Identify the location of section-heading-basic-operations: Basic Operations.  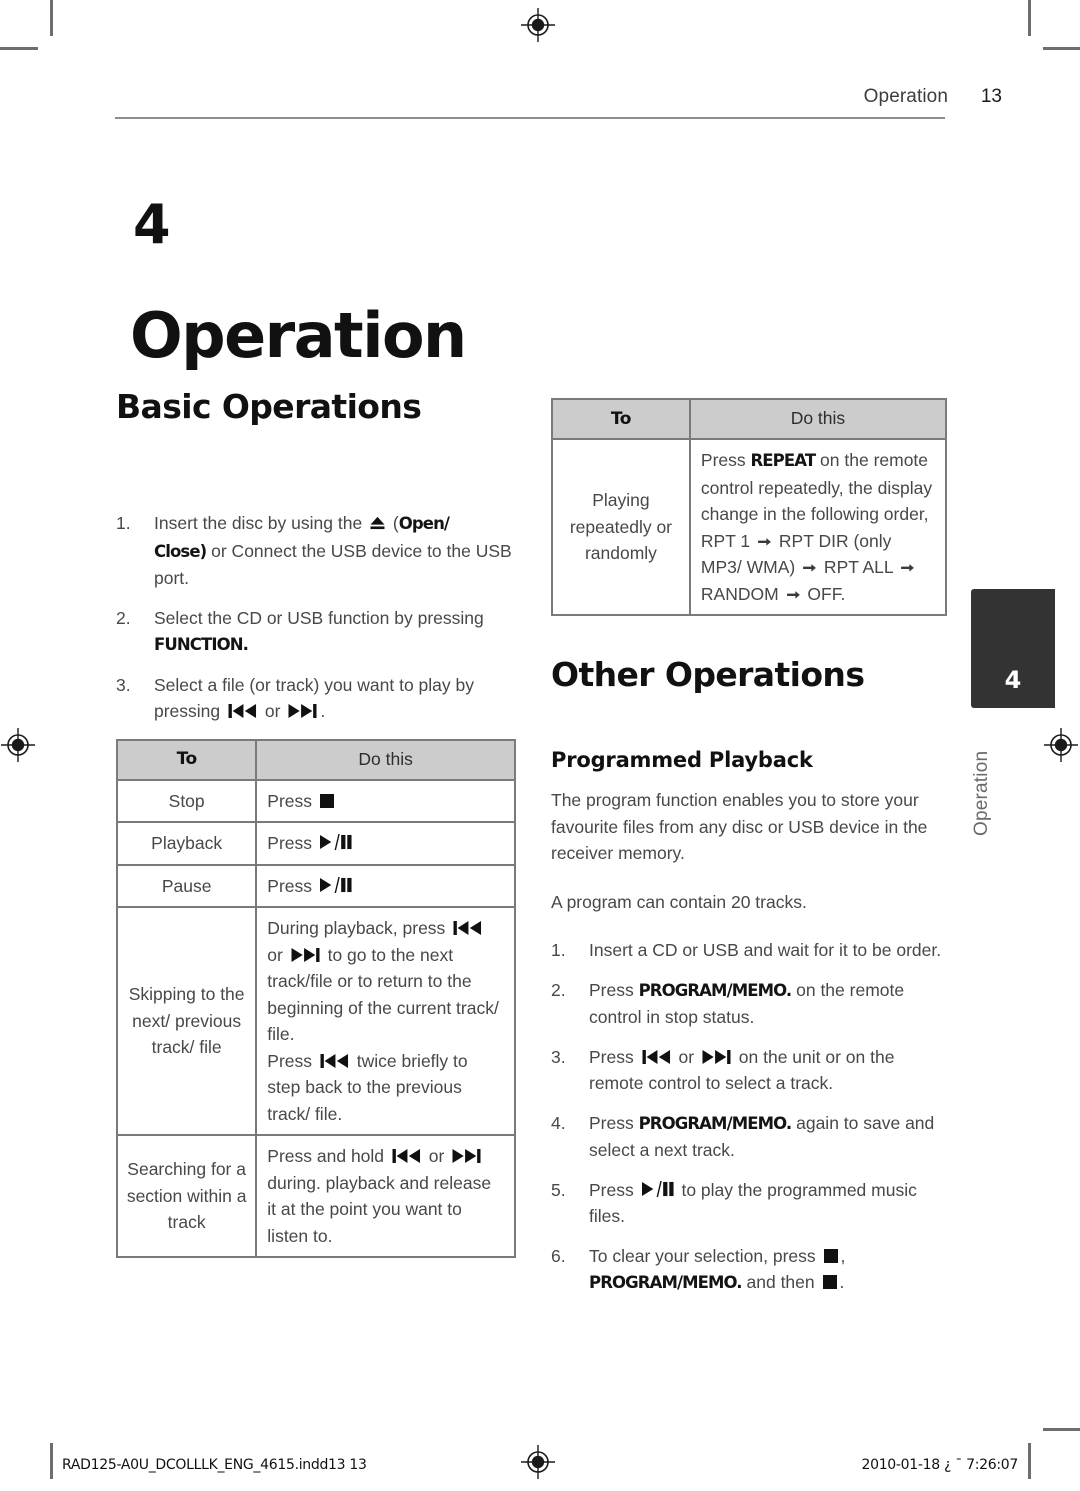
(269, 406).